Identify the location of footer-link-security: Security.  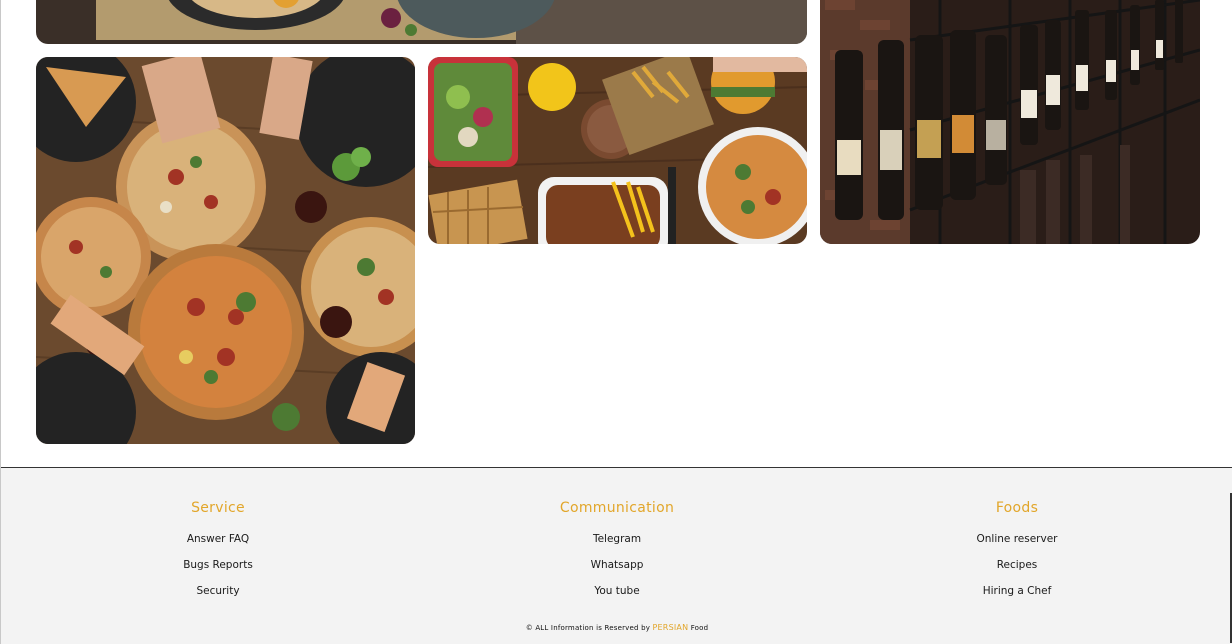
(218, 591).